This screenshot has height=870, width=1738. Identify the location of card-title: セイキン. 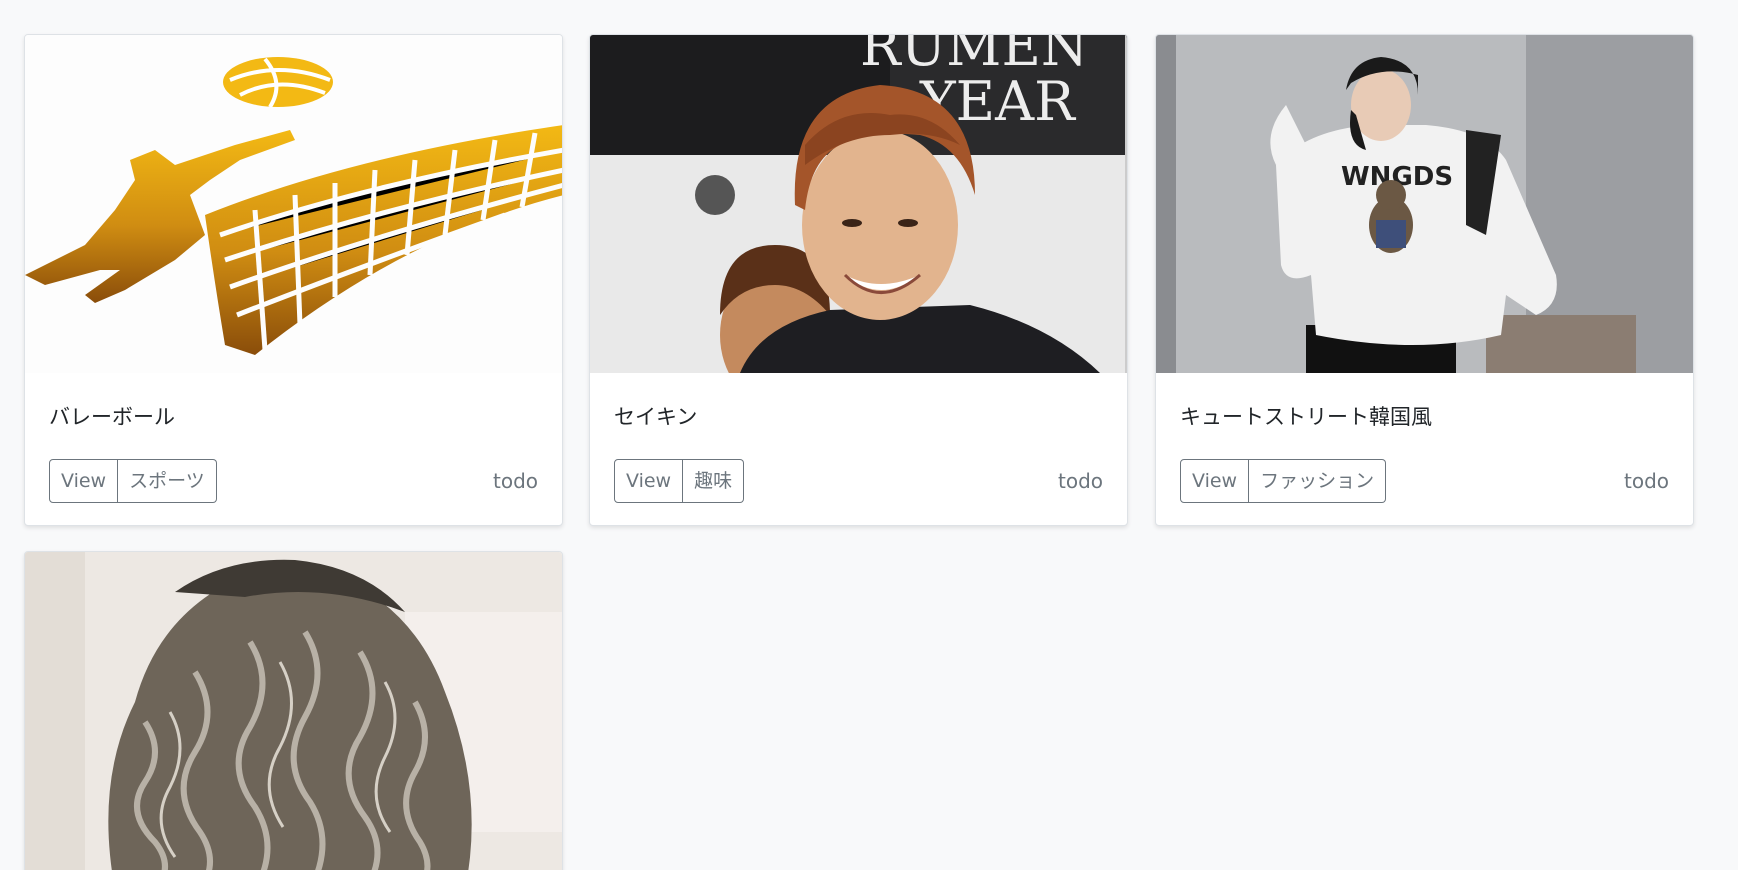
(656, 417).